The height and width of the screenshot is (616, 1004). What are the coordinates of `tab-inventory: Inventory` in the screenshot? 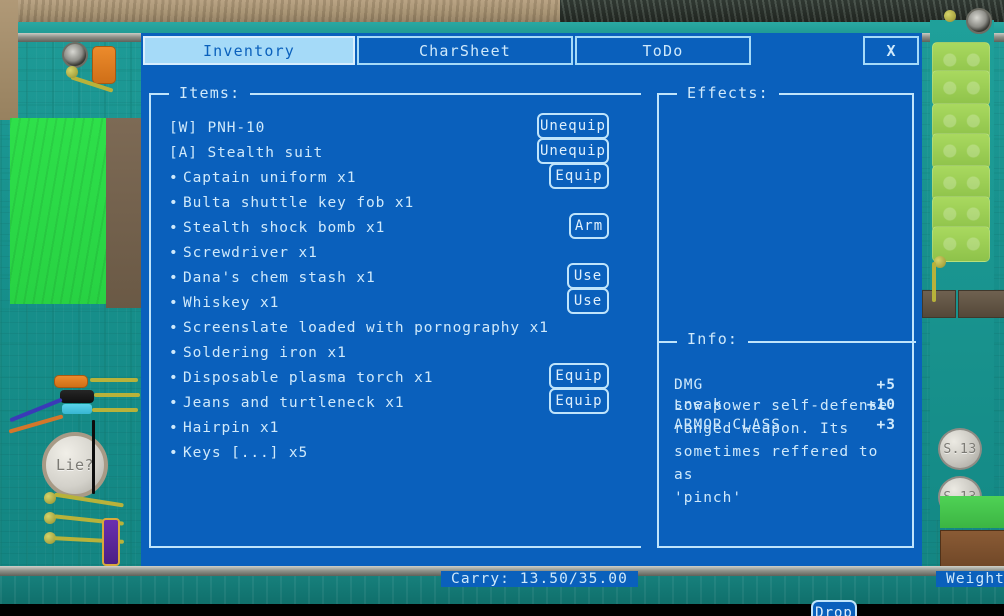 It's located at (249, 50).